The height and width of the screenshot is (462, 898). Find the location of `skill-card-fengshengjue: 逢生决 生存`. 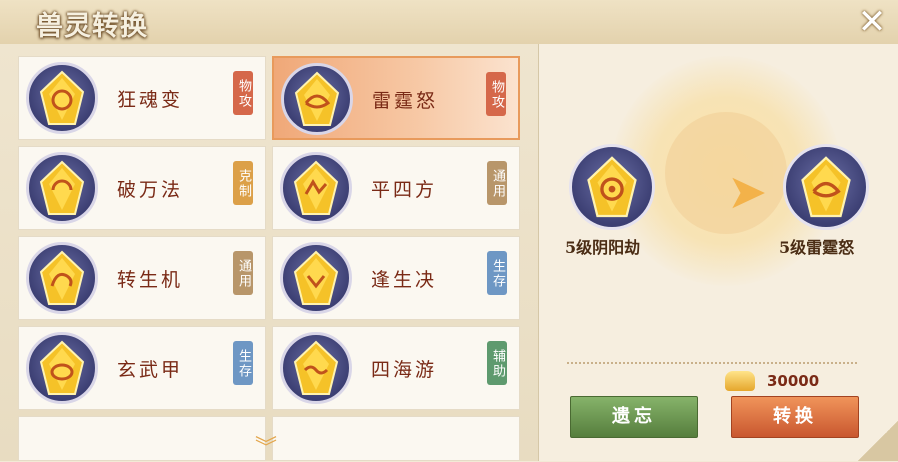

skill-card-fengshengjue: 逢生决 生存 is located at coordinates (396, 278).